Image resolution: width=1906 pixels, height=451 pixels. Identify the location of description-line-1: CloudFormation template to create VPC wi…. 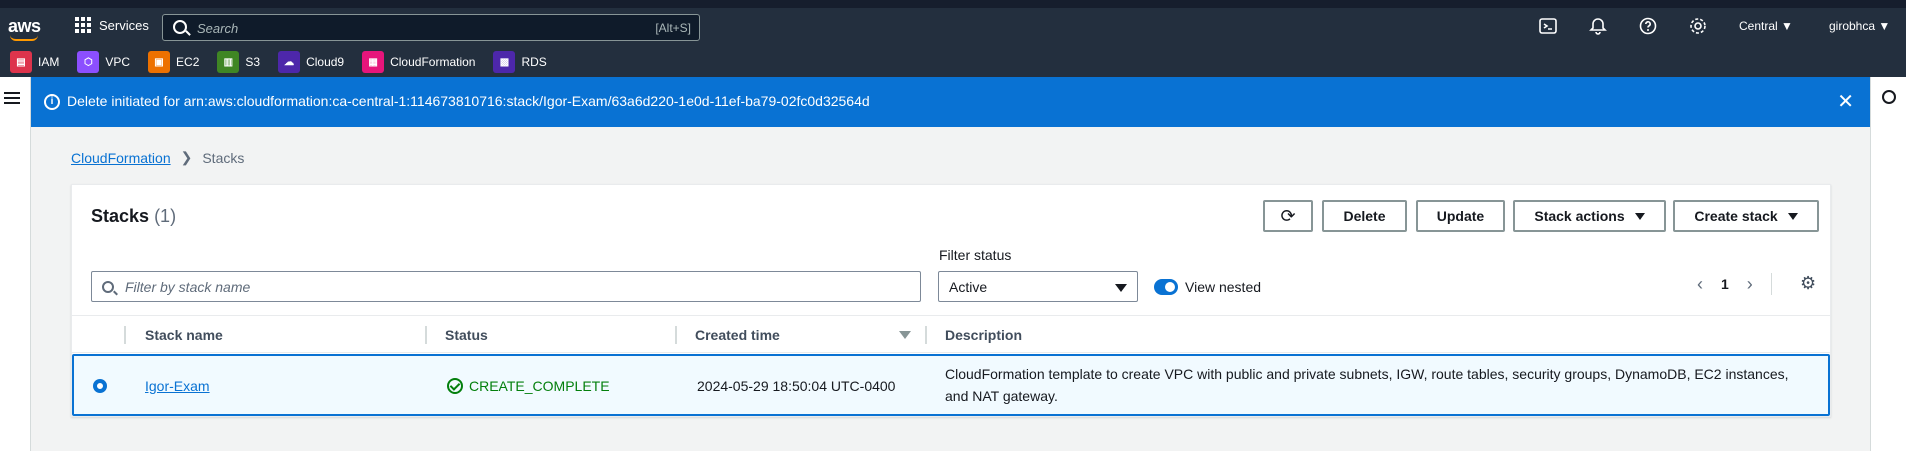
(1367, 374).